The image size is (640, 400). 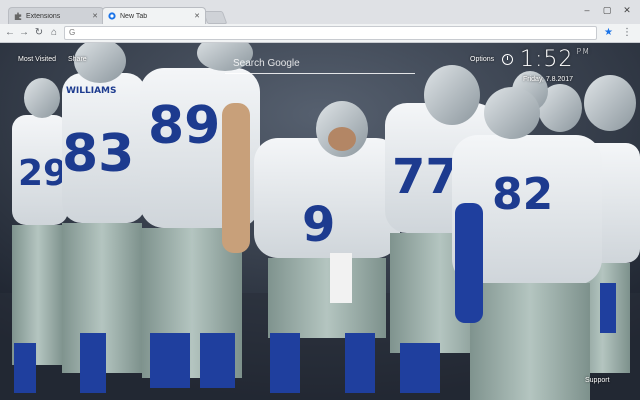 What do you see at coordinates (43, 173) in the screenshot?
I see `jersey-number-29: 29` at bounding box center [43, 173].